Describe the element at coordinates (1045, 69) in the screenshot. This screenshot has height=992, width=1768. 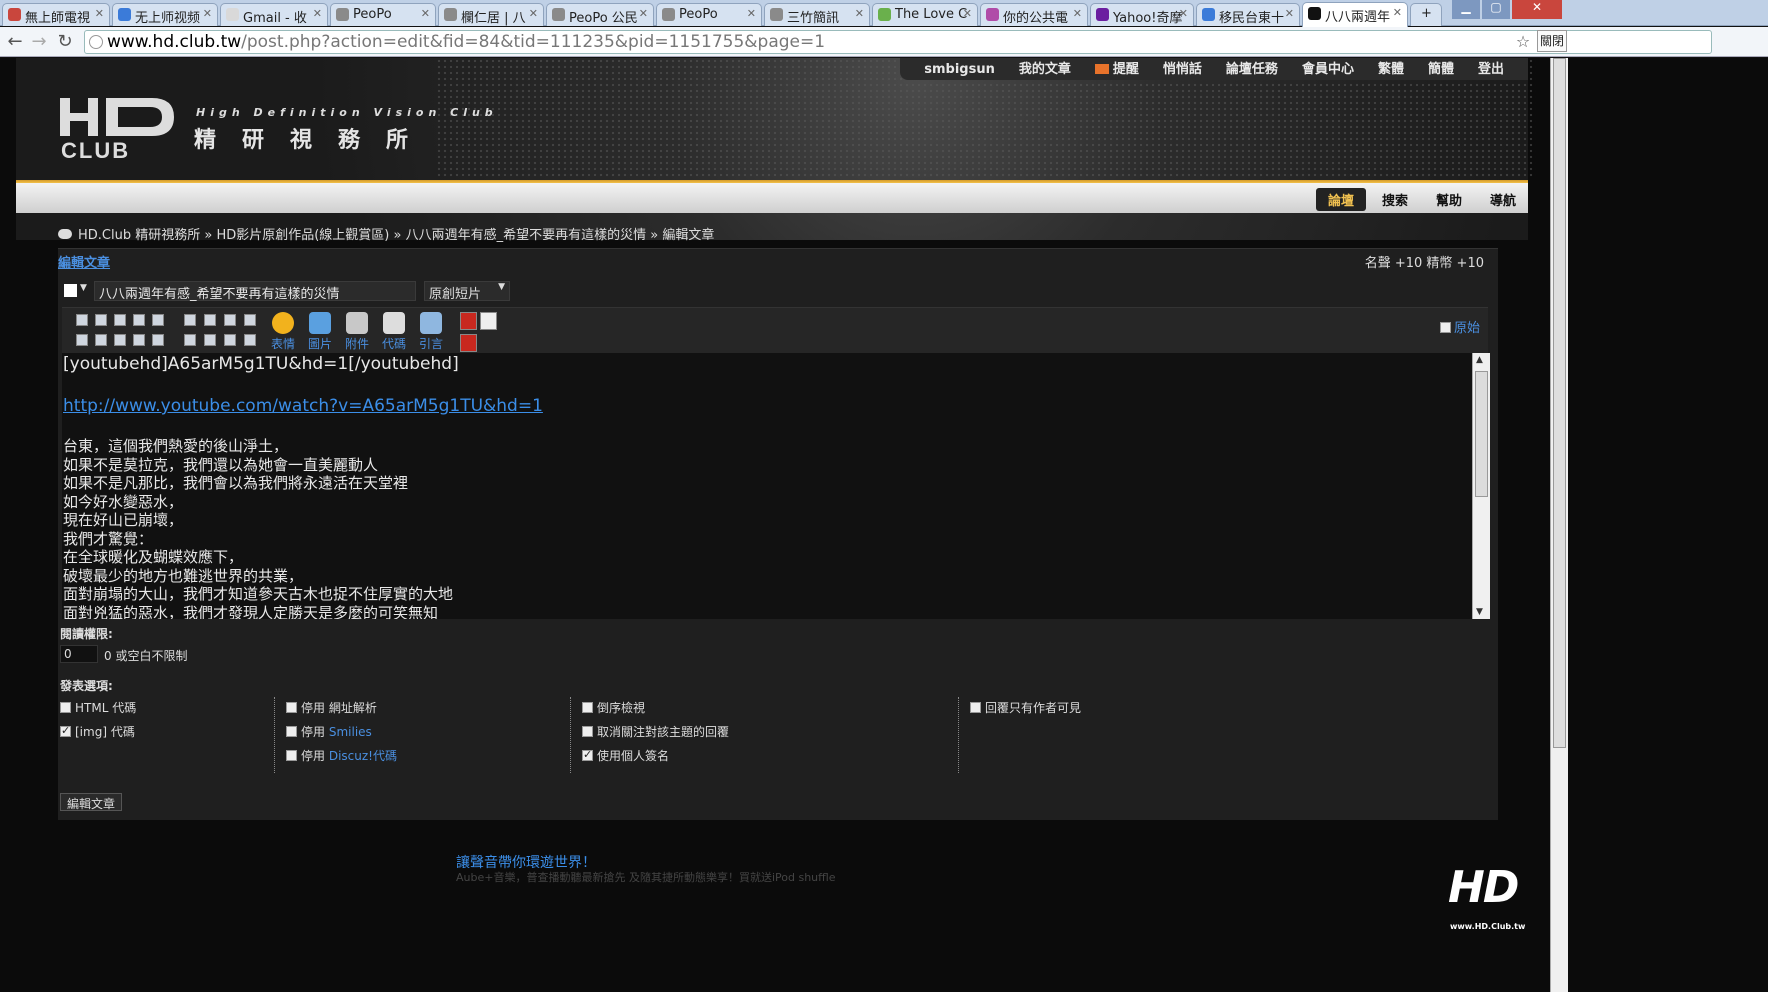
I see `user-menu-item: 我的文章` at that location.